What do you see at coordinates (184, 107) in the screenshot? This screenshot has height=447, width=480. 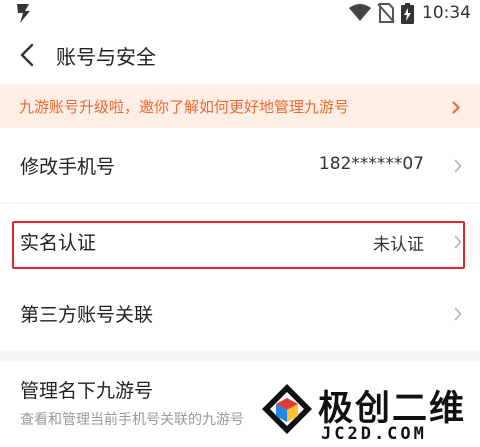 I see `banner-text: 九游账号升级啦，邀你了解如何更好地管理九游号` at bounding box center [184, 107].